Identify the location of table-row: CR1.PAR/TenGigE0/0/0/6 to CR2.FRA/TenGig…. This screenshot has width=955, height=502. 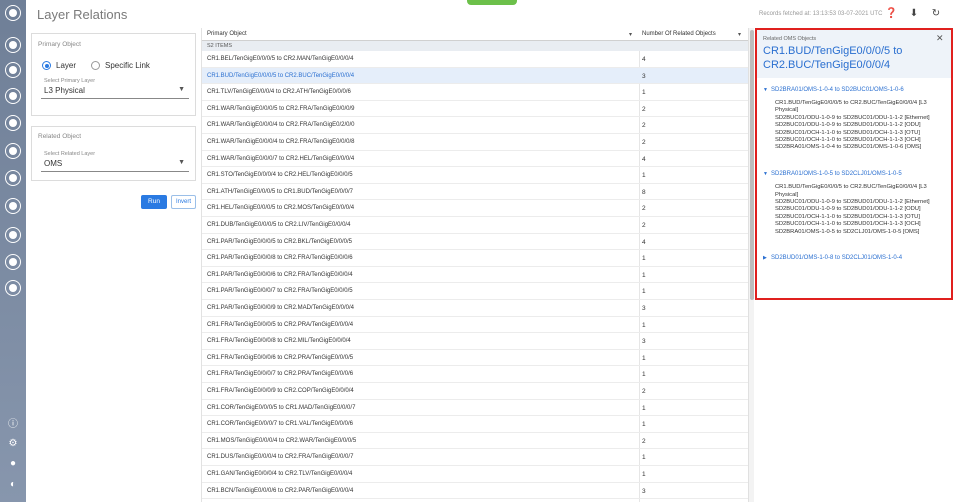
(475, 275).